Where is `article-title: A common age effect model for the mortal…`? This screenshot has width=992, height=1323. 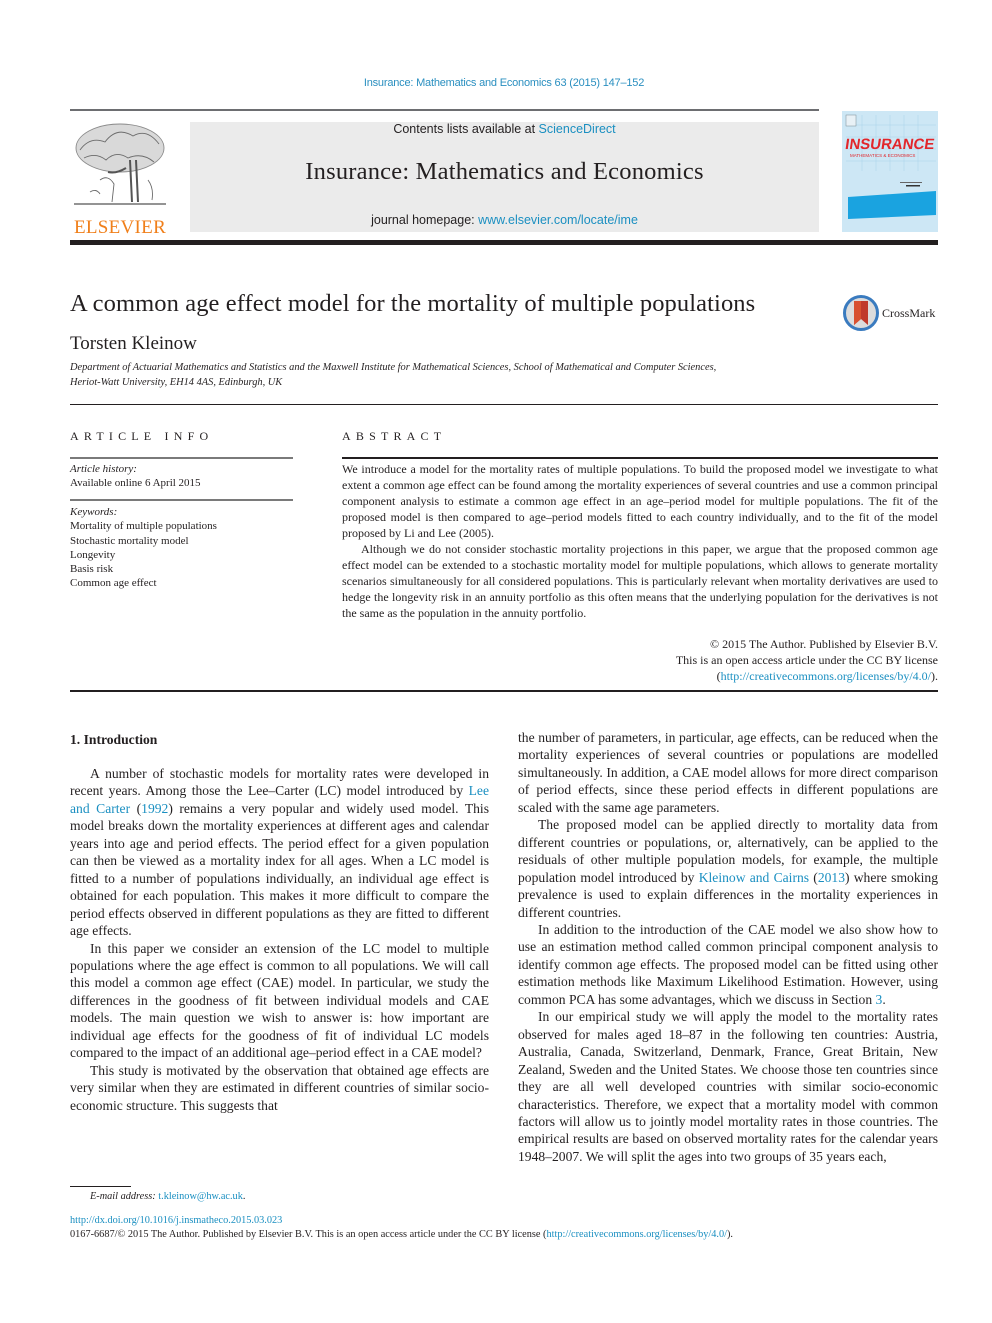
article-title: A common age effect model for the mortal… is located at coordinates (413, 303).